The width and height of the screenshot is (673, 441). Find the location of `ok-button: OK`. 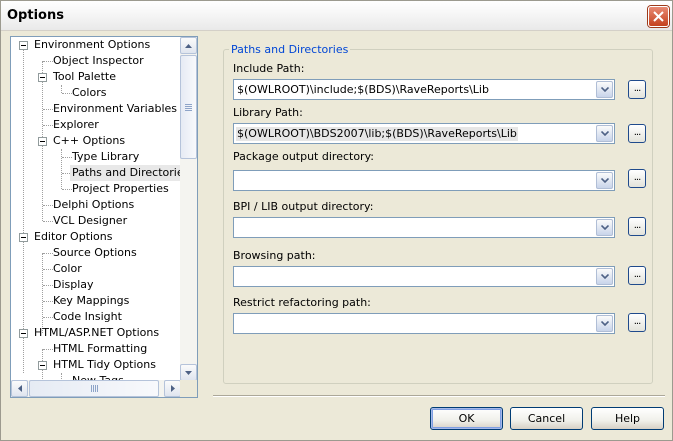

ok-button: OK is located at coordinates (466, 418).